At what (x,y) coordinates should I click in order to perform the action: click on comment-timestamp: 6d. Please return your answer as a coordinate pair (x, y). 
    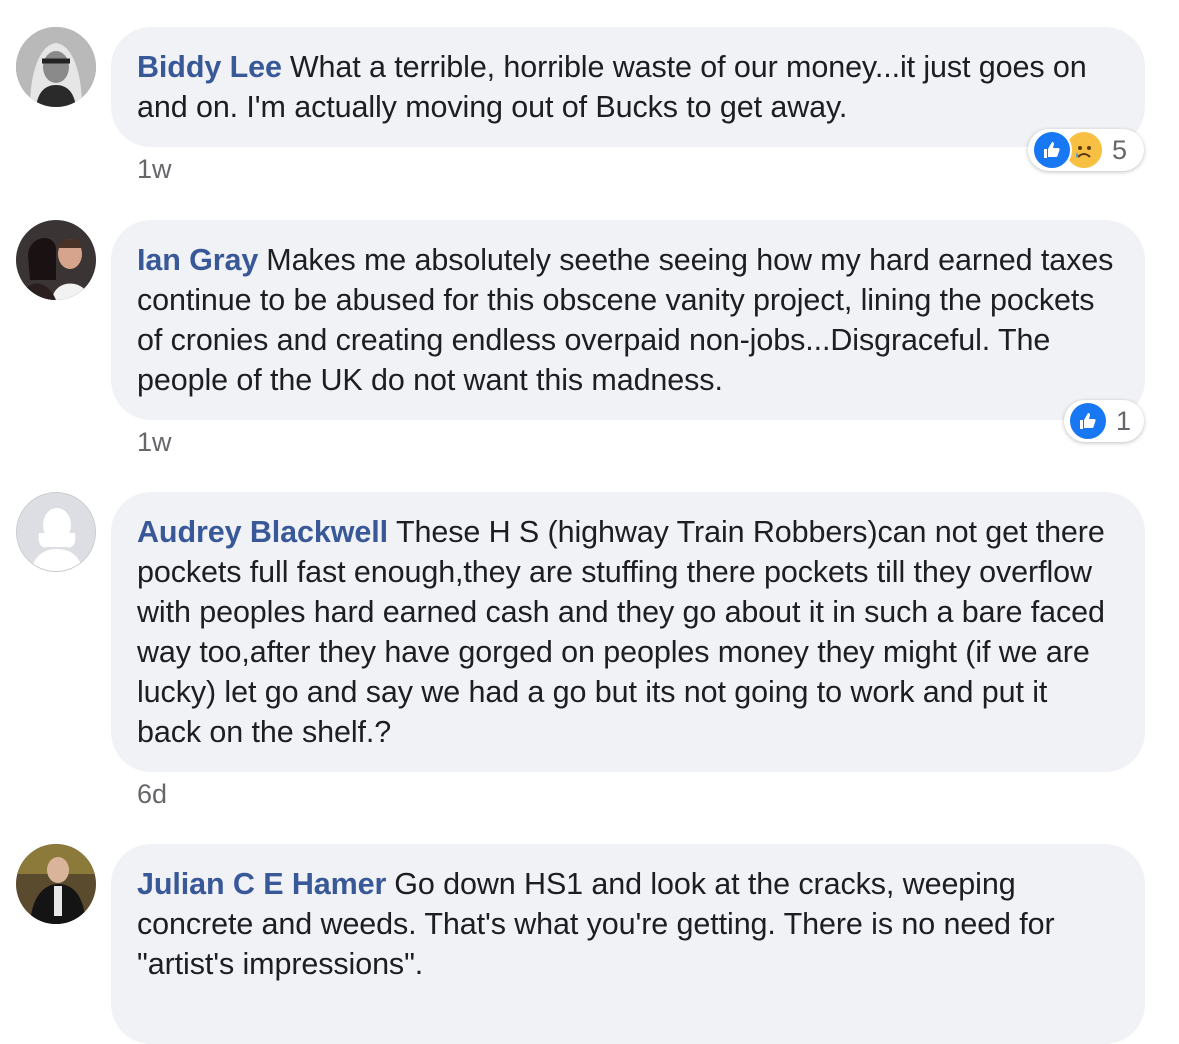
    Looking at the image, I should click on (152, 794).